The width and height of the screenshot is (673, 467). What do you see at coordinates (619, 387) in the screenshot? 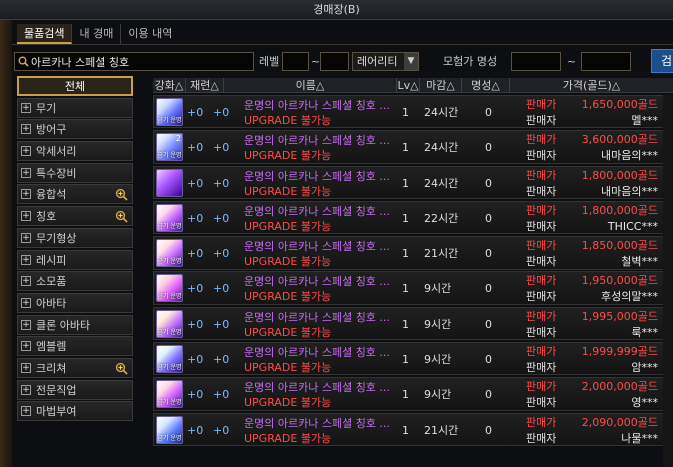
I see `price-value: 2,000,000골드` at bounding box center [619, 387].